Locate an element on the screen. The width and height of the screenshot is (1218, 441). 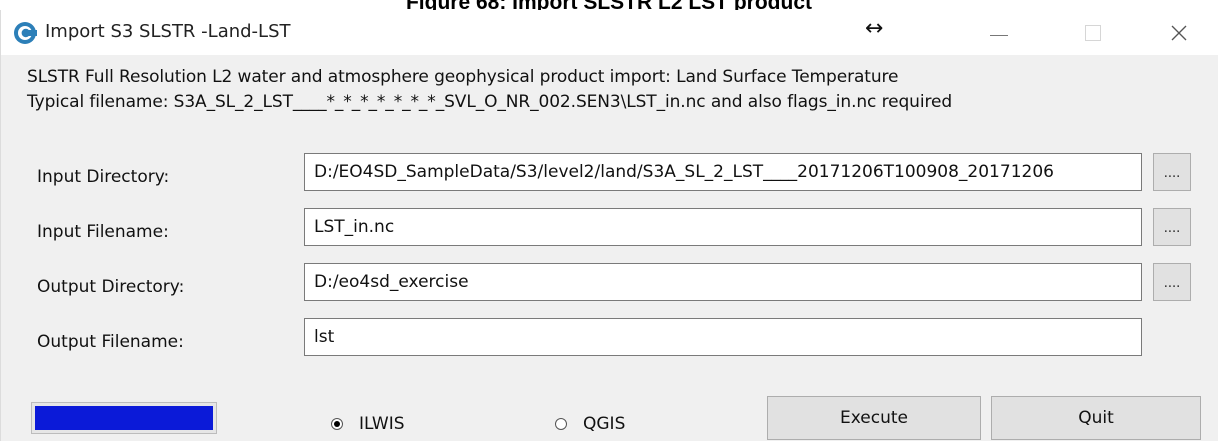
progress-bar-fill is located at coordinates (124, 418).